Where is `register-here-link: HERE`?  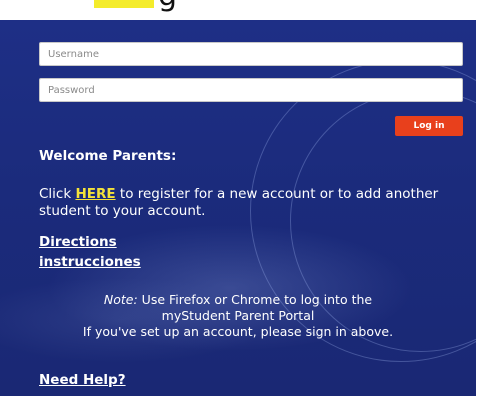
register-here-link: HERE is located at coordinates (95, 194).